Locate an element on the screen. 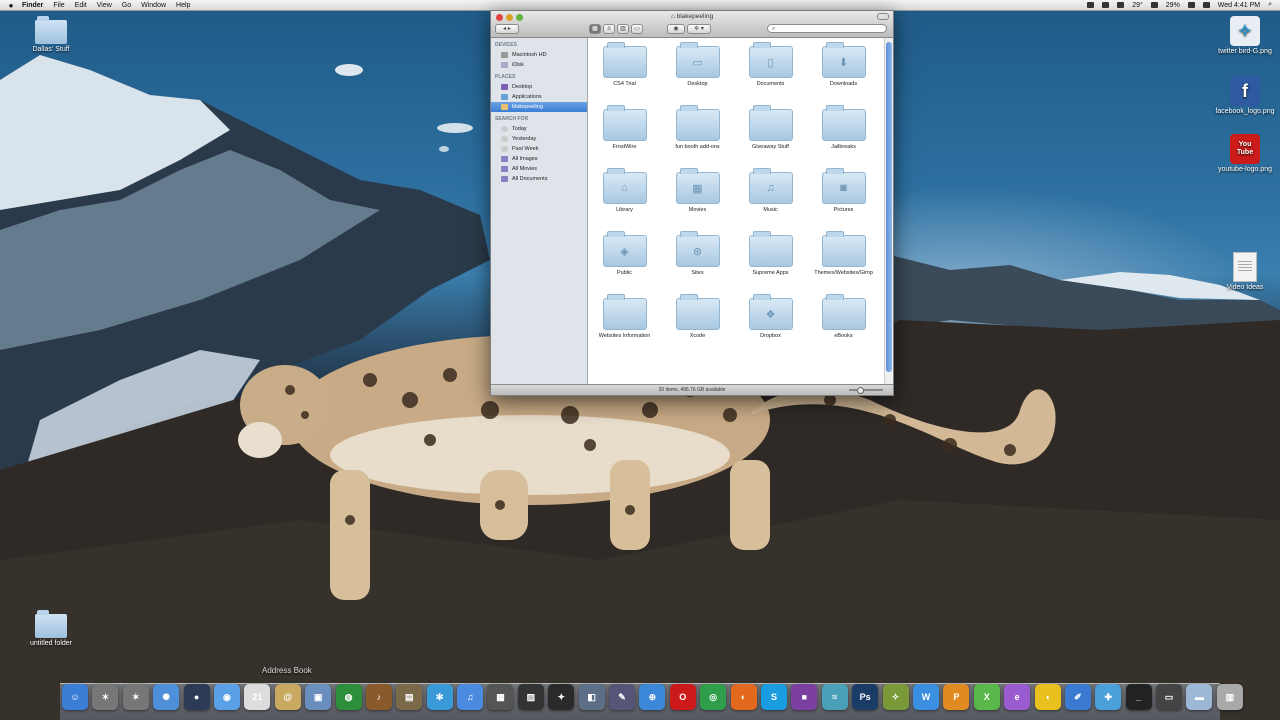  itunes-icon: ♫ is located at coordinates (470, 697).